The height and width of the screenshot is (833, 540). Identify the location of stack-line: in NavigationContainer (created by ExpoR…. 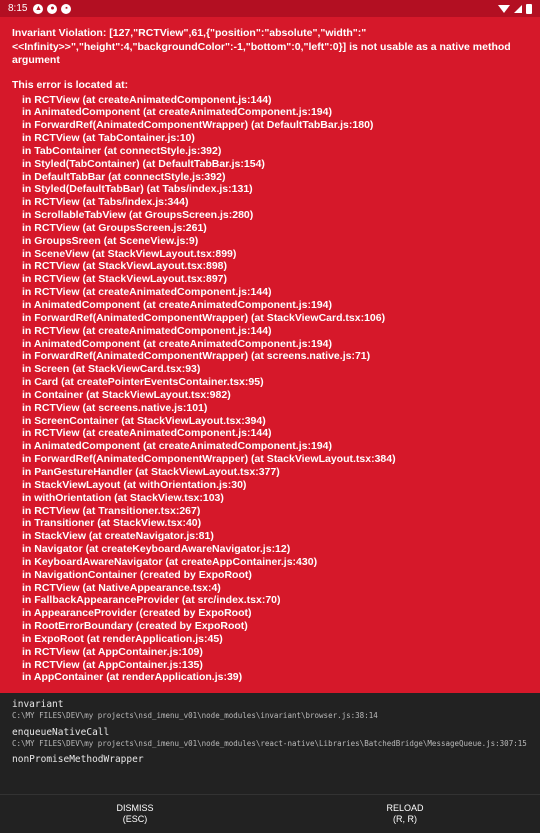
(137, 574).